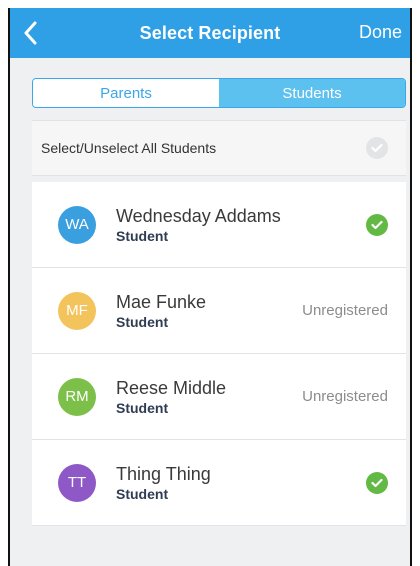  What do you see at coordinates (126, 93) in the screenshot?
I see `tab-parents: Parents` at bounding box center [126, 93].